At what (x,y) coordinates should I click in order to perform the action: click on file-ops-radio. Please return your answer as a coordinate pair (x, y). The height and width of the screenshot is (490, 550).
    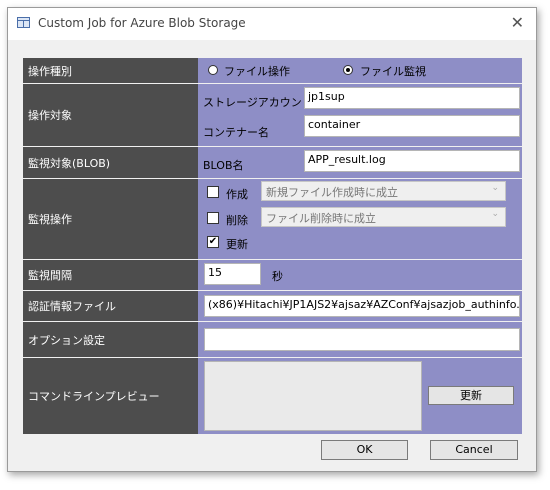
    Looking at the image, I should click on (213, 70).